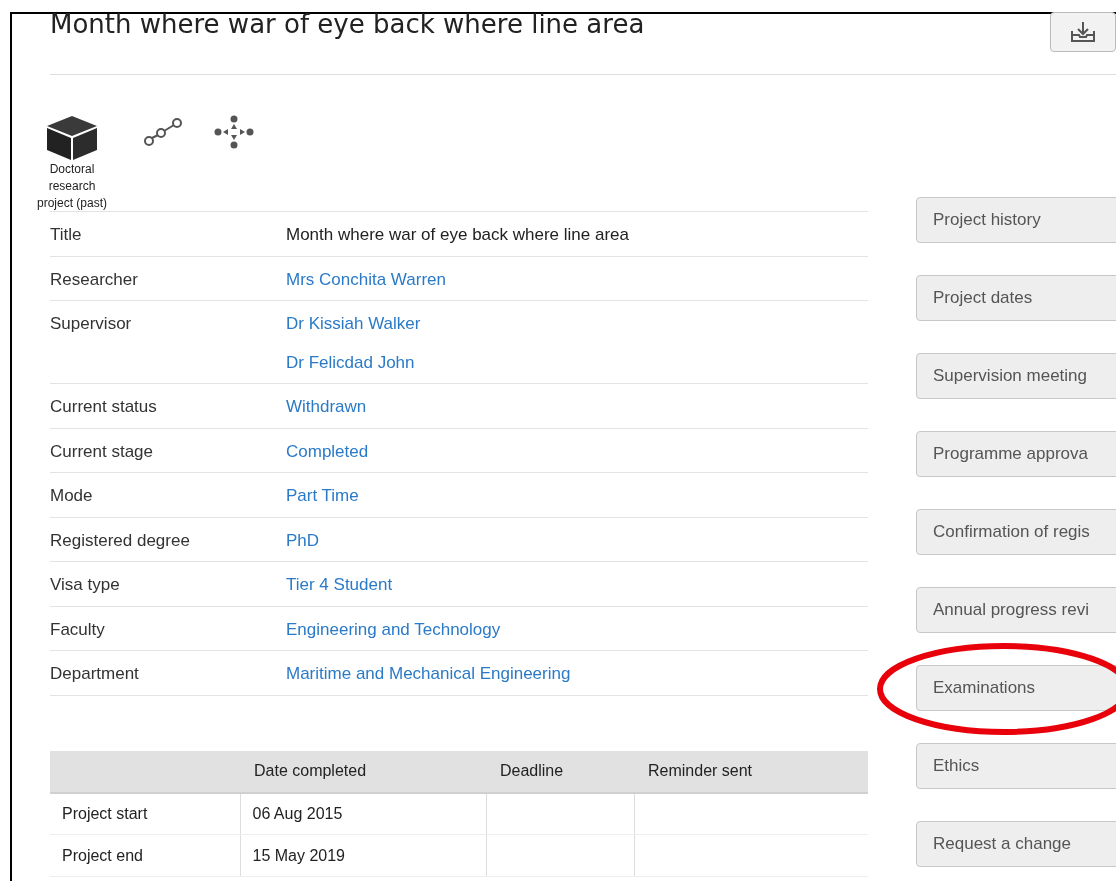 This screenshot has width=1116, height=881. Describe the element at coordinates (350, 362) in the screenshot. I see `field-value-link: Dr Felicdad John` at that location.